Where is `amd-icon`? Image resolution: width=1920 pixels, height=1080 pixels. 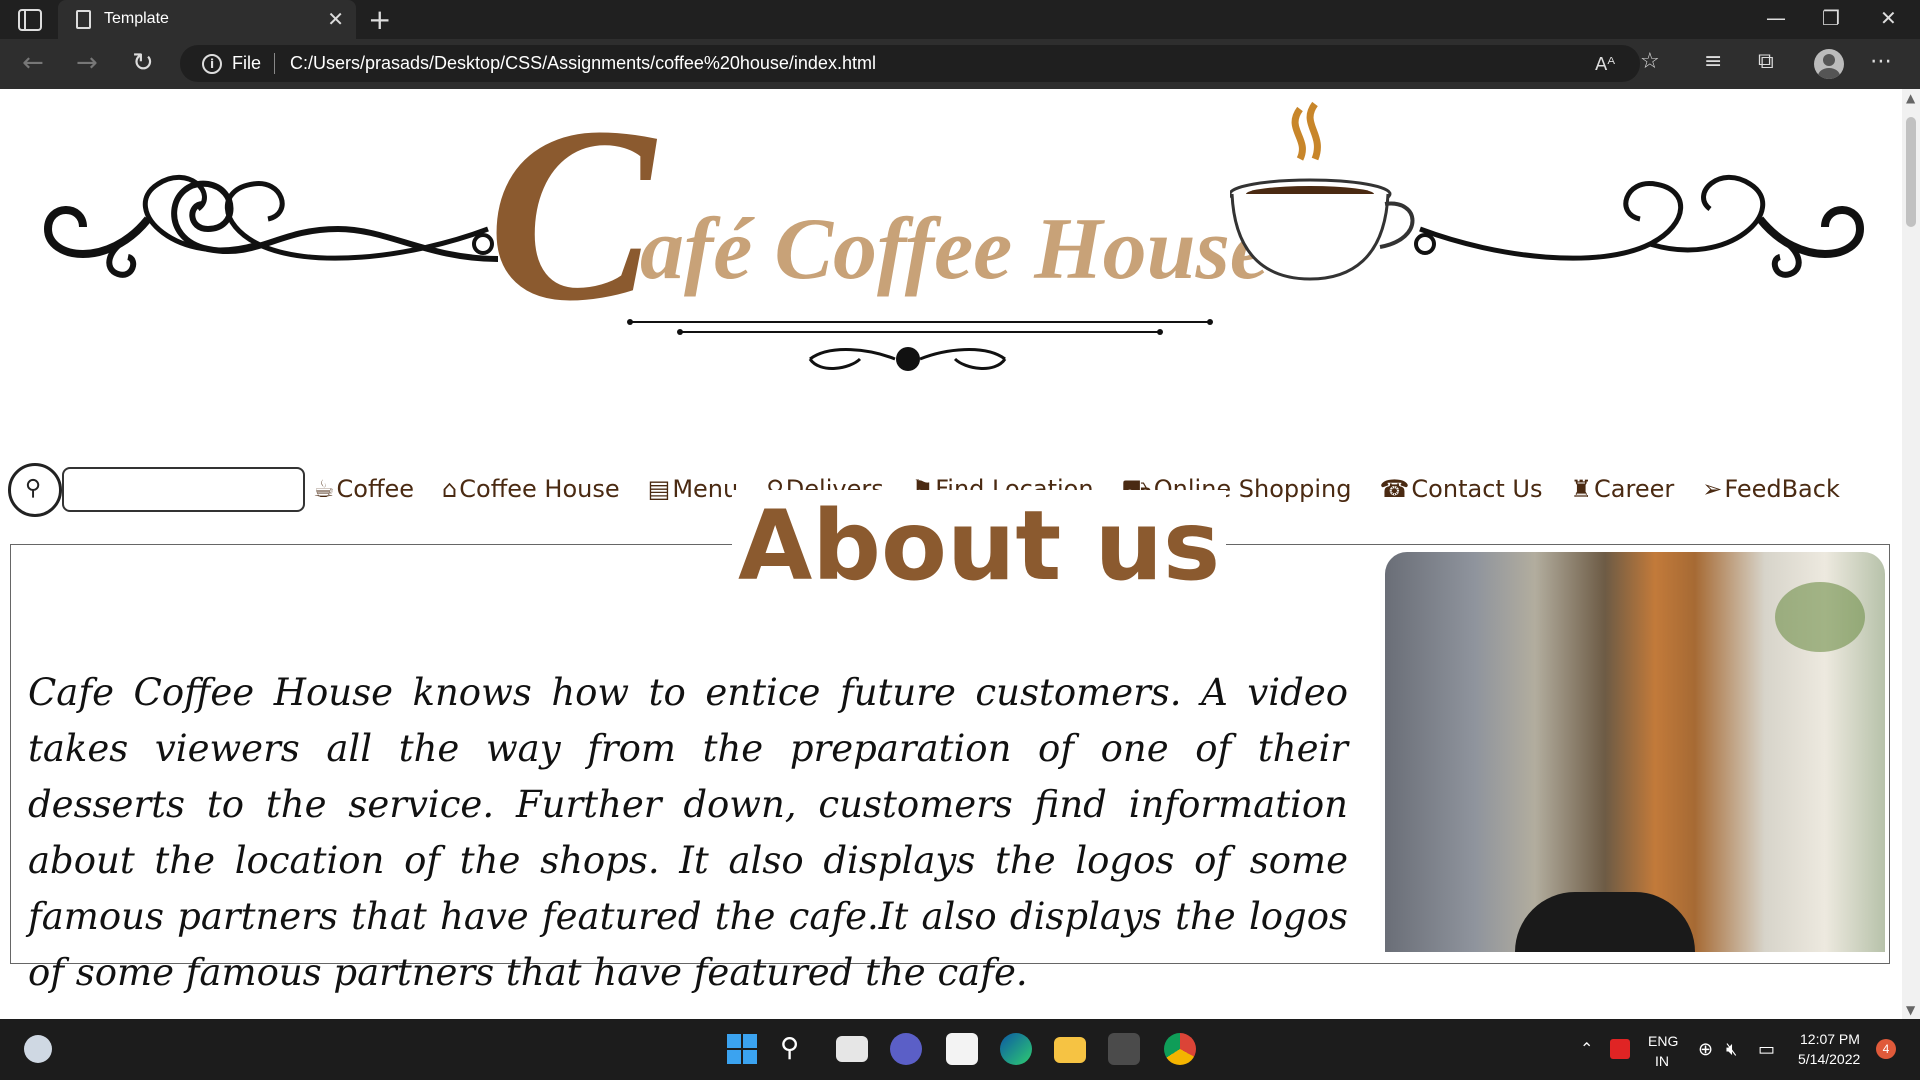
amd-icon is located at coordinates (1620, 1049).